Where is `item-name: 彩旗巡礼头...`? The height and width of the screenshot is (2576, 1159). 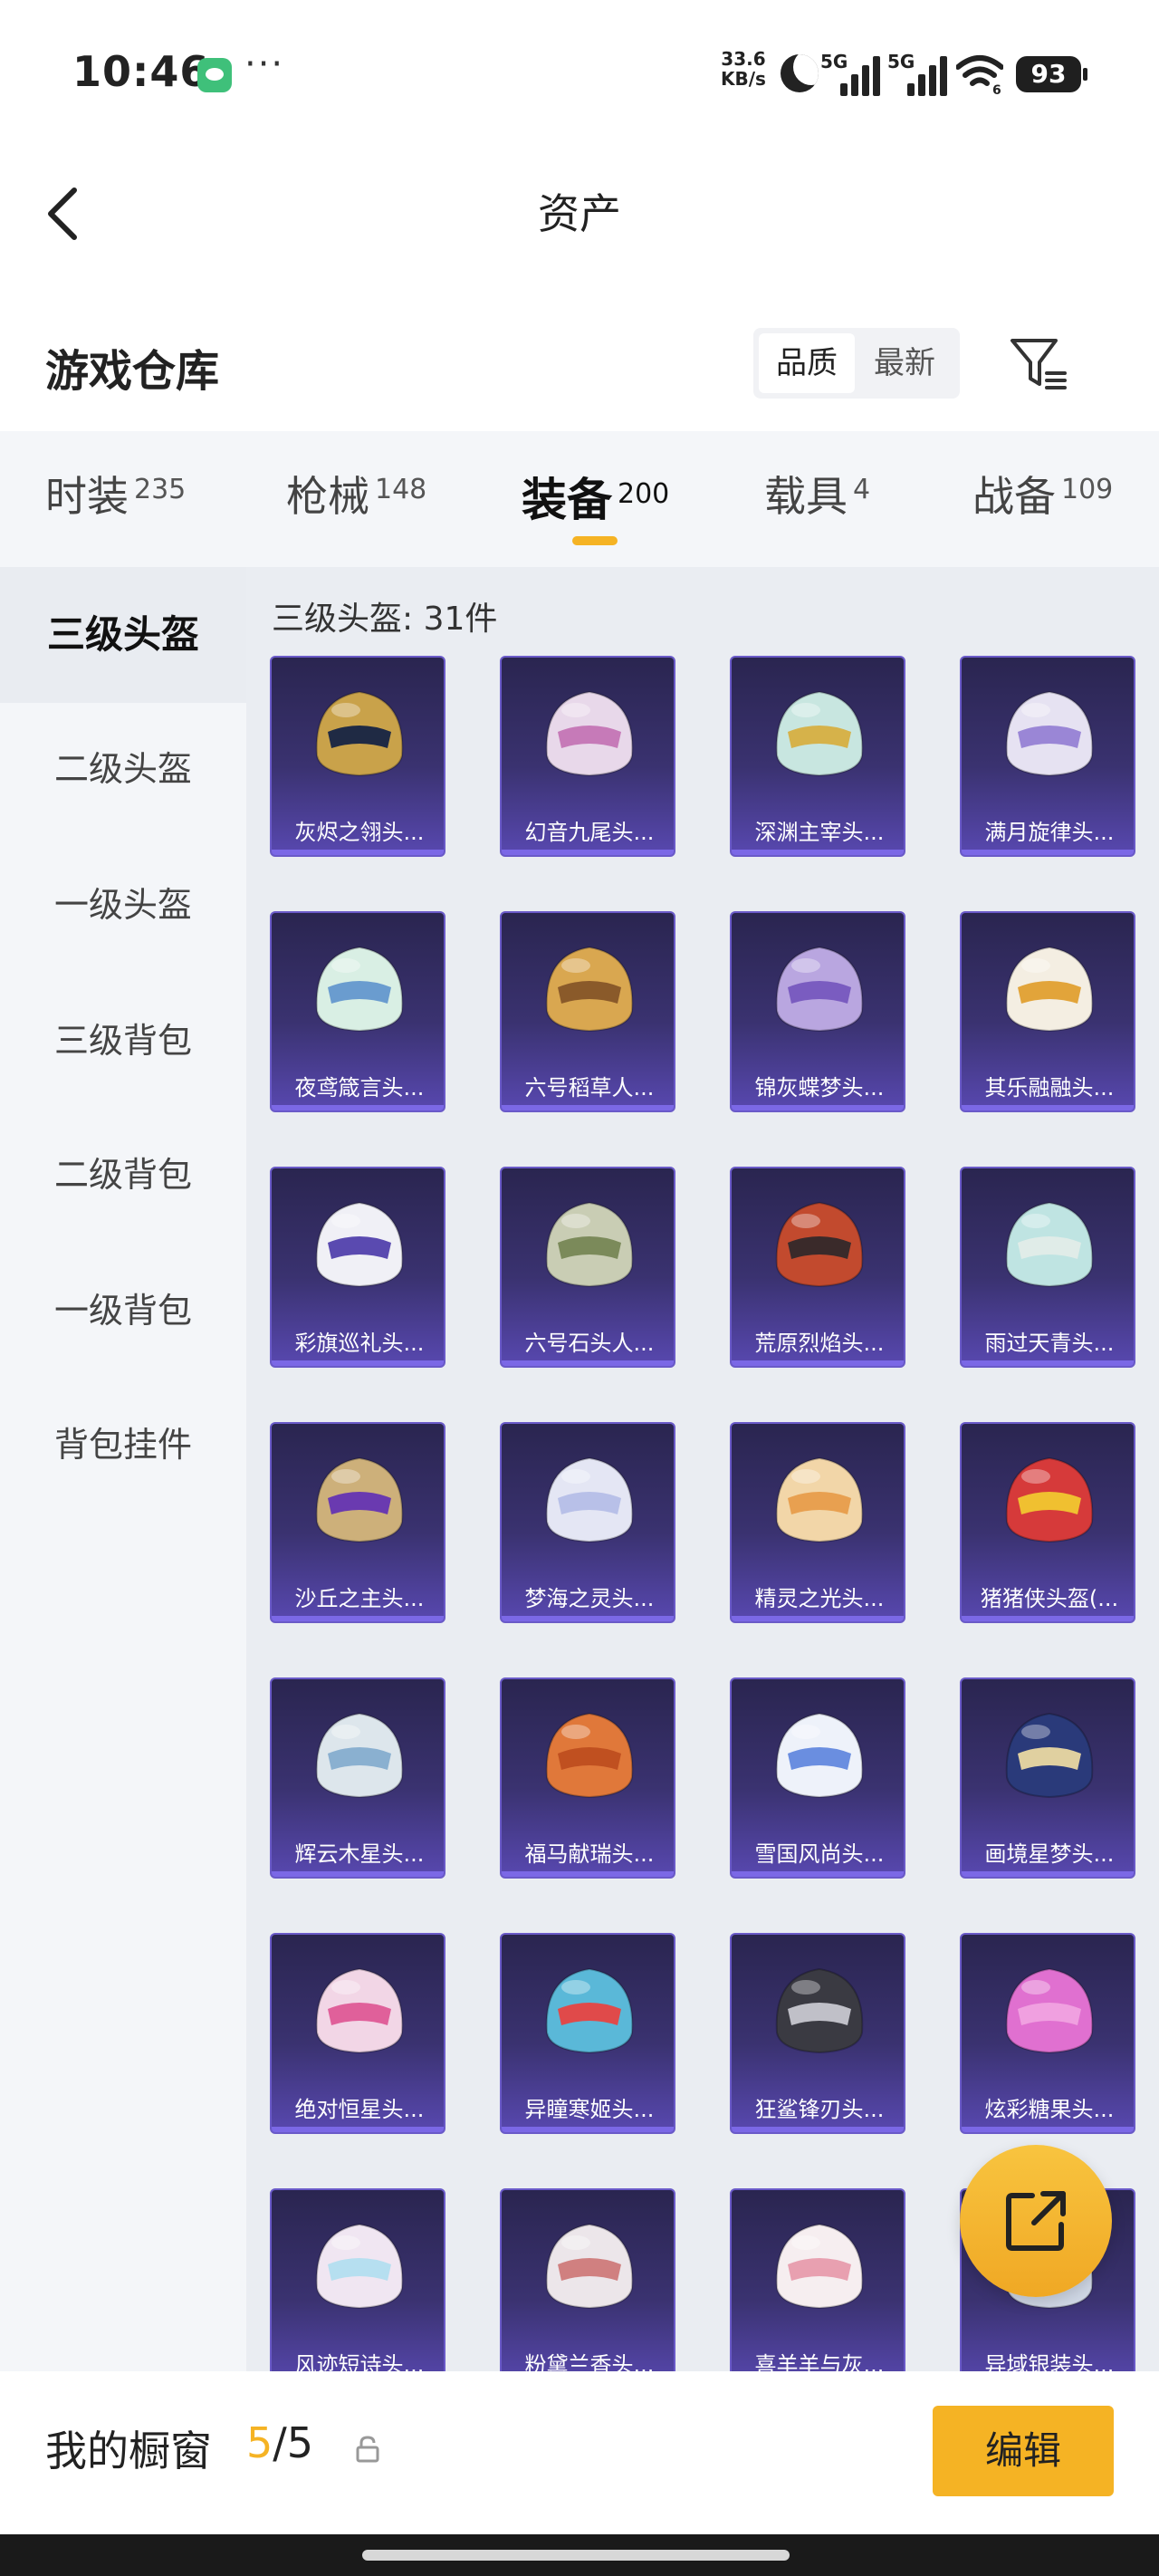 item-name: 彩旗巡礼头... is located at coordinates (359, 1343).